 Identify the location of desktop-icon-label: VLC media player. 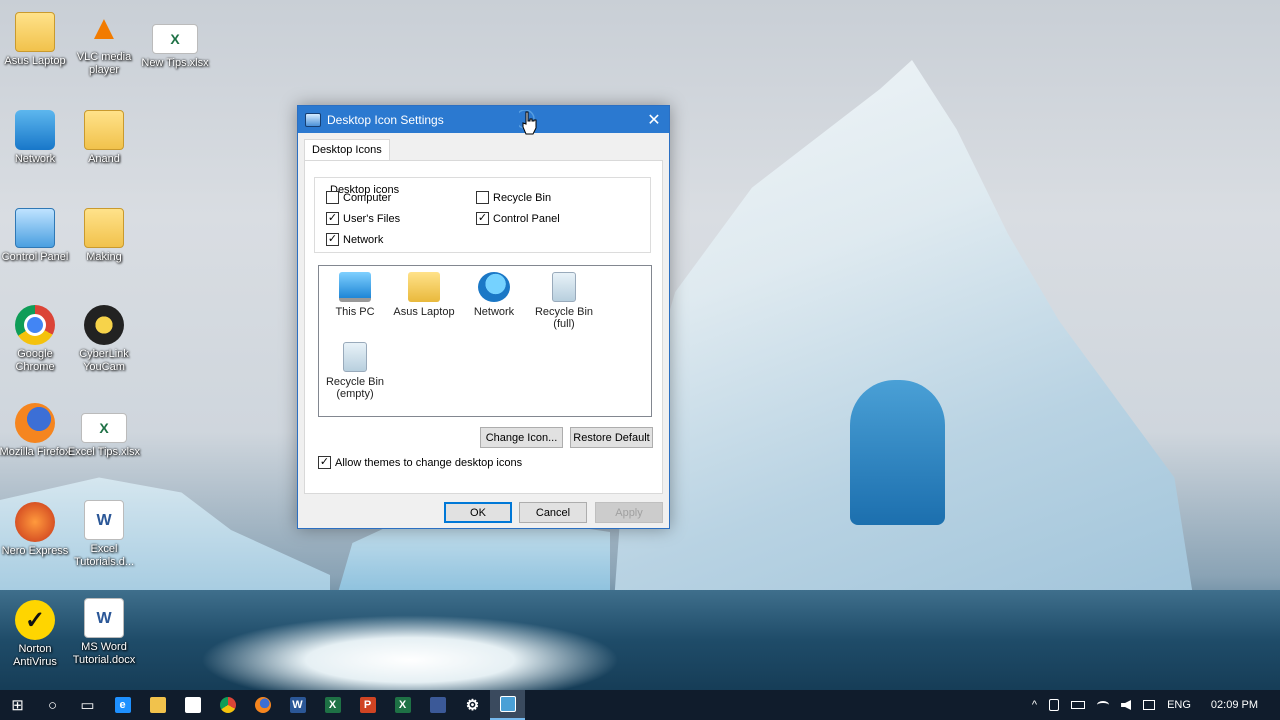
(104, 63).